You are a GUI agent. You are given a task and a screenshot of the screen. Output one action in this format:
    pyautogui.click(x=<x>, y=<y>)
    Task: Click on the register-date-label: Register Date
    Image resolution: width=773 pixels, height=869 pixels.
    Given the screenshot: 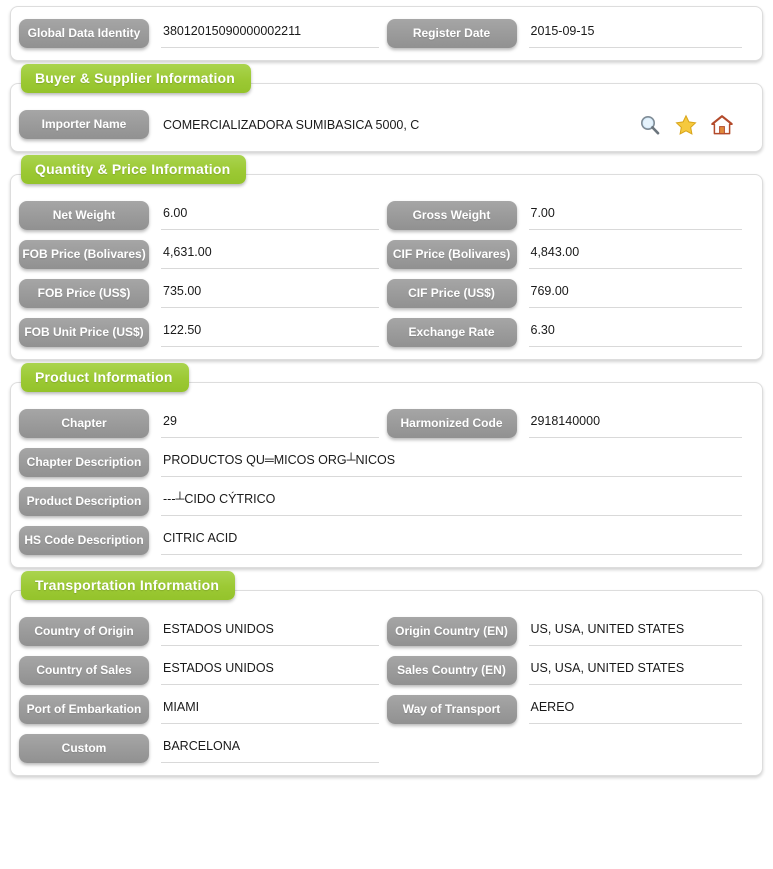 What is the action you would take?
    pyautogui.click(x=451, y=33)
    